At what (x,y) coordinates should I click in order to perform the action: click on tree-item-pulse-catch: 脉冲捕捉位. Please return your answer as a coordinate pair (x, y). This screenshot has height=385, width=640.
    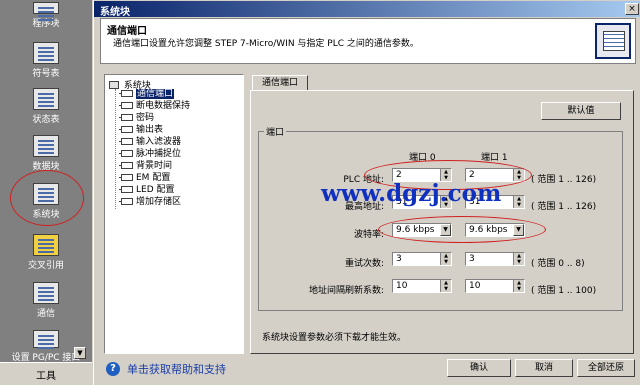
    Looking at the image, I should click on (150, 154).